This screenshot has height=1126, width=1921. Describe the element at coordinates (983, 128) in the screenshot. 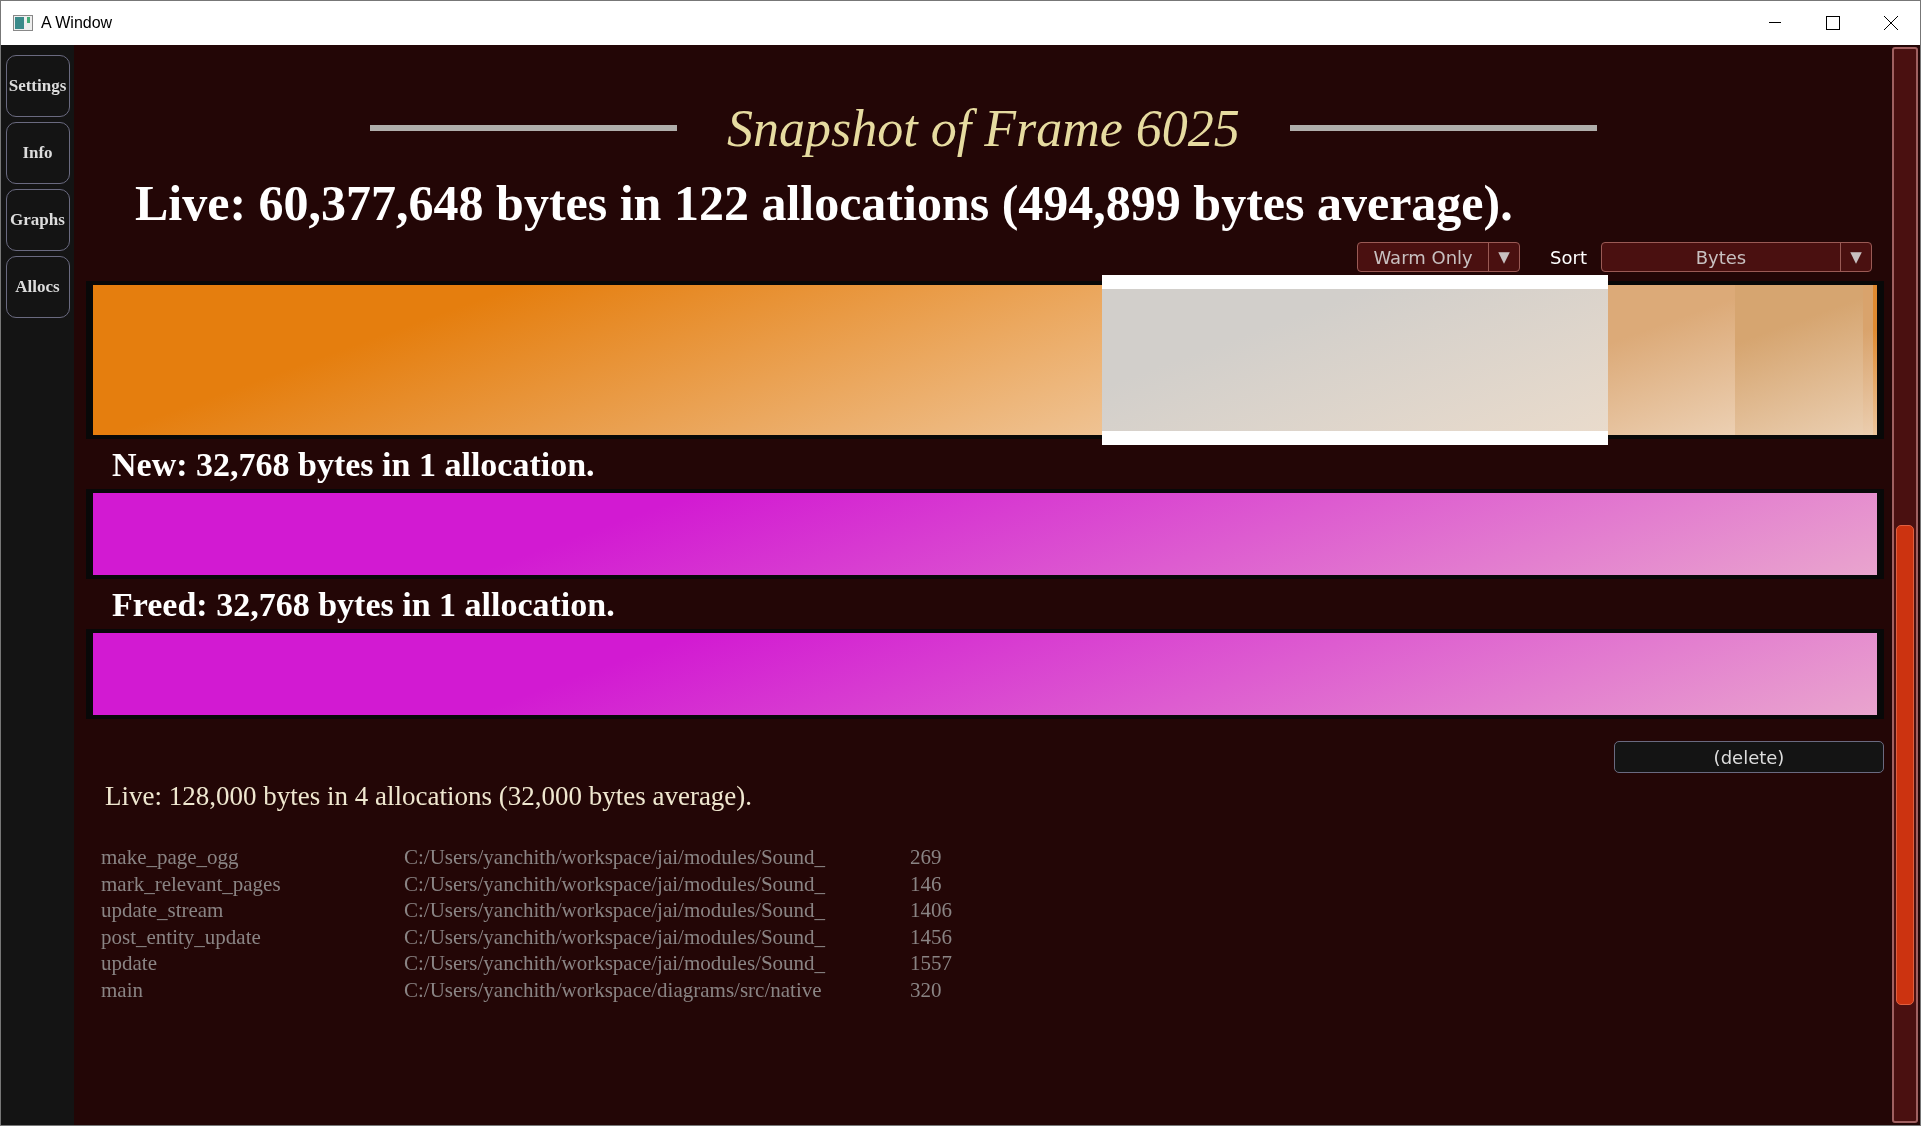

I see `snapshot-heading: Snapshot of Frame 6025` at that location.